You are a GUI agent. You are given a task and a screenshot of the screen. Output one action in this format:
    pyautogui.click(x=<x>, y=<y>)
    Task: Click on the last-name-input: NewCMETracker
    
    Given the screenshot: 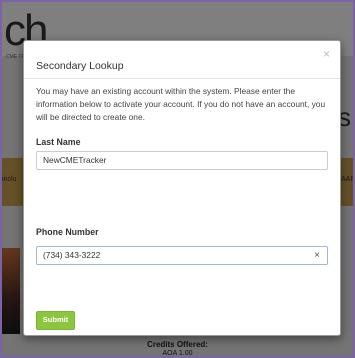 What is the action you would take?
    pyautogui.click(x=182, y=160)
    